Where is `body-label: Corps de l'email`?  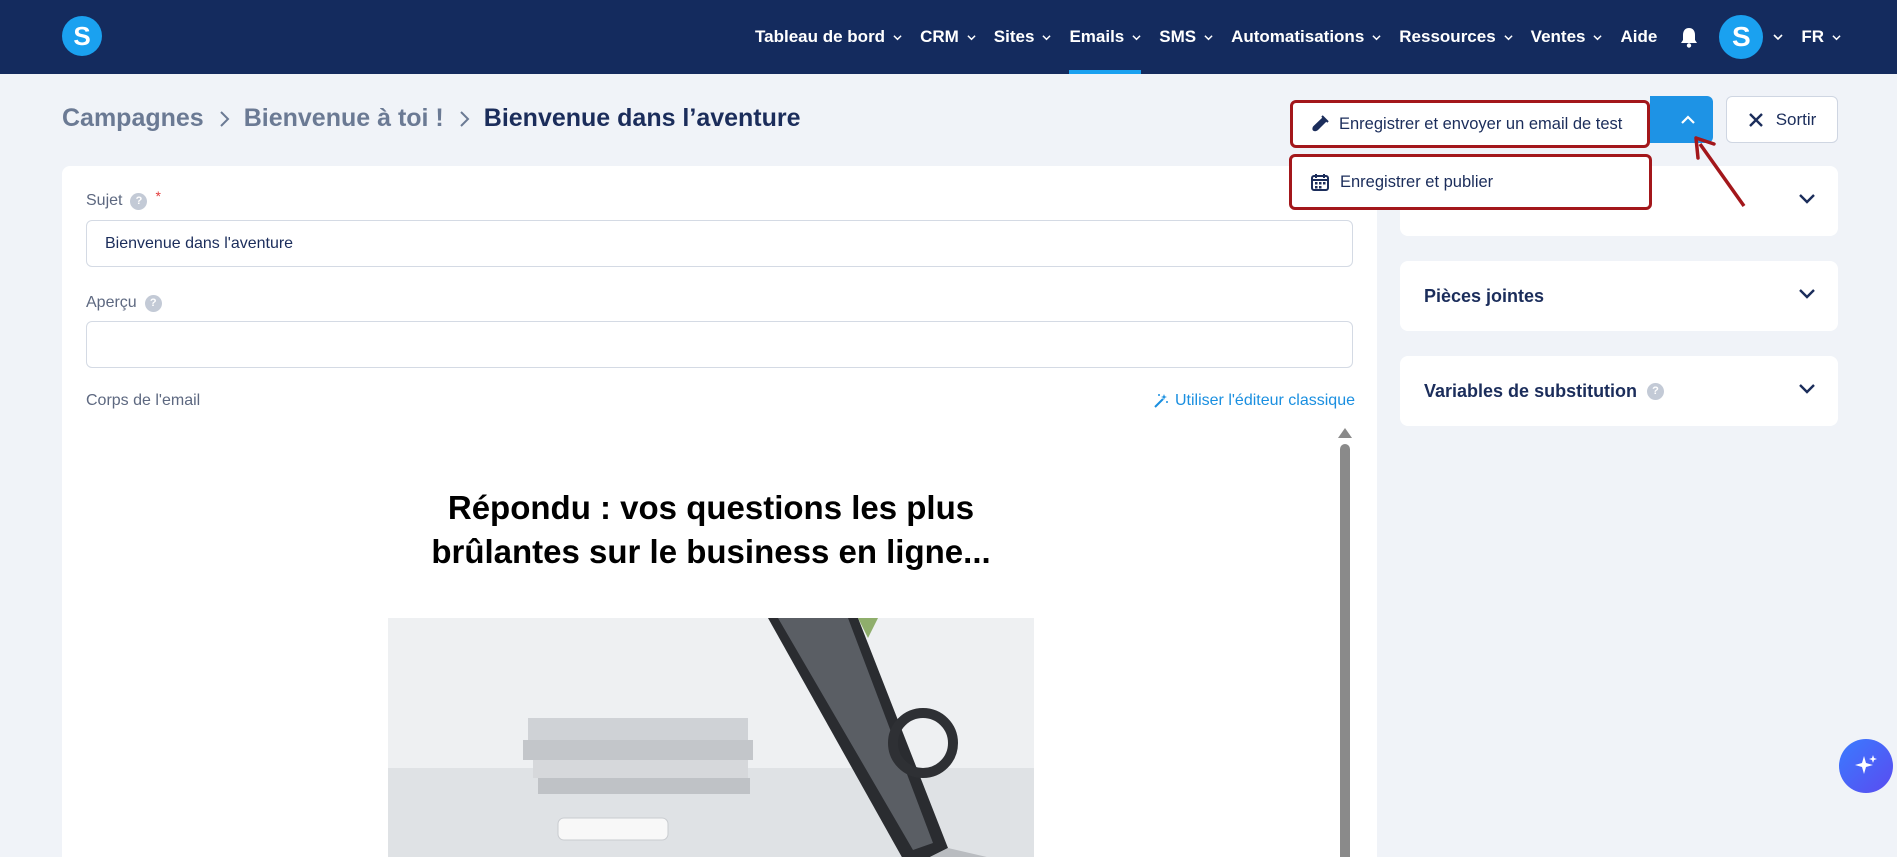
body-label: Corps de l'email is located at coordinates (143, 401).